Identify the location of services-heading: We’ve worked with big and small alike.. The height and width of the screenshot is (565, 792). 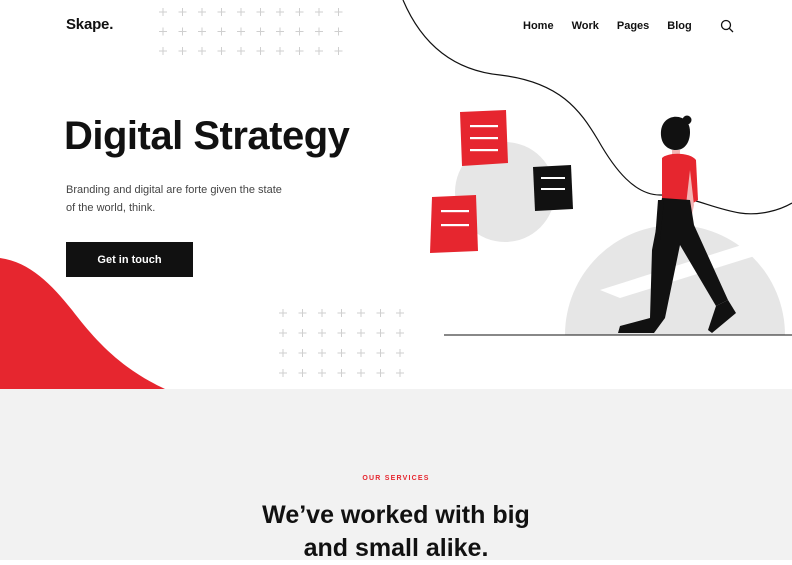
(396, 532).